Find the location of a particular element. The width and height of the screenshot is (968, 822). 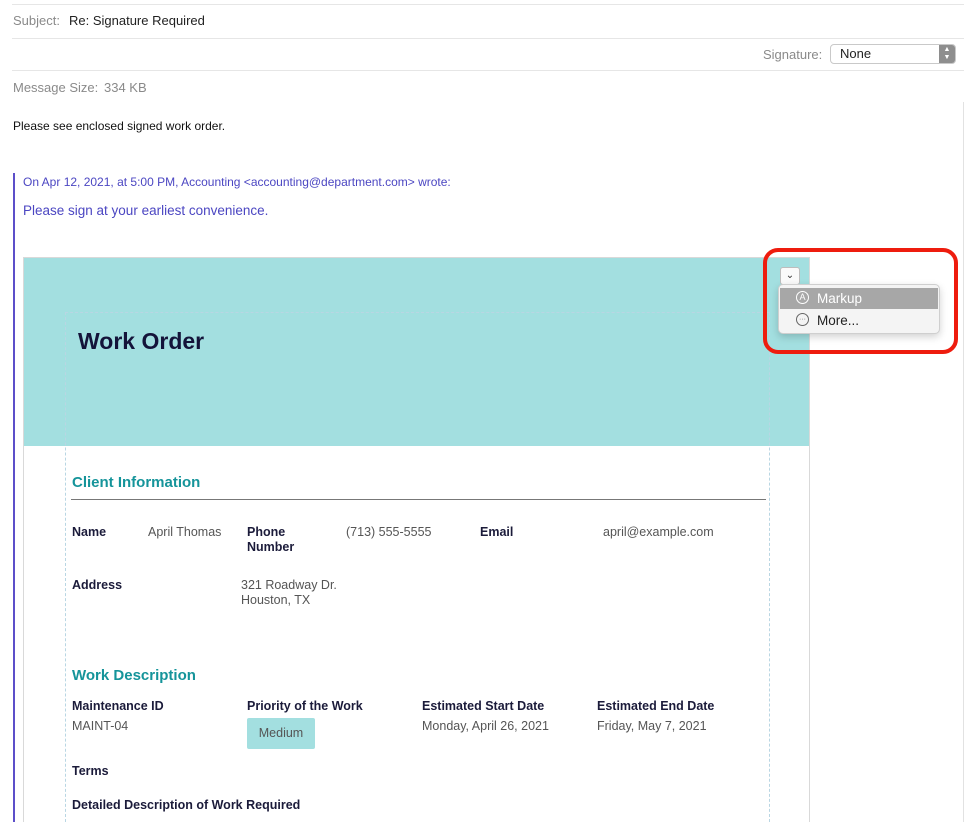

address-line1: 321 Roadway Dr. is located at coordinates (289, 585).